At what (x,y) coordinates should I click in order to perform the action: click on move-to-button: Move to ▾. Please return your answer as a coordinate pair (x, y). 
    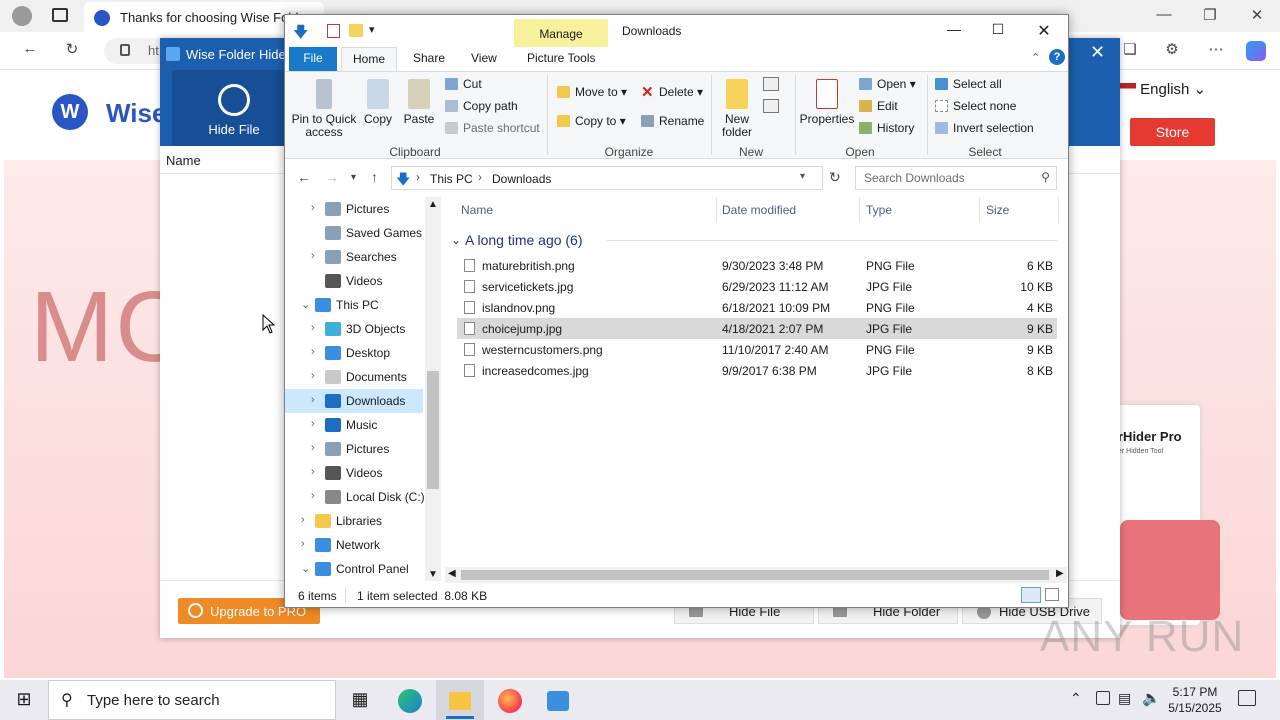
    Looking at the image, I should click on (592, 92).